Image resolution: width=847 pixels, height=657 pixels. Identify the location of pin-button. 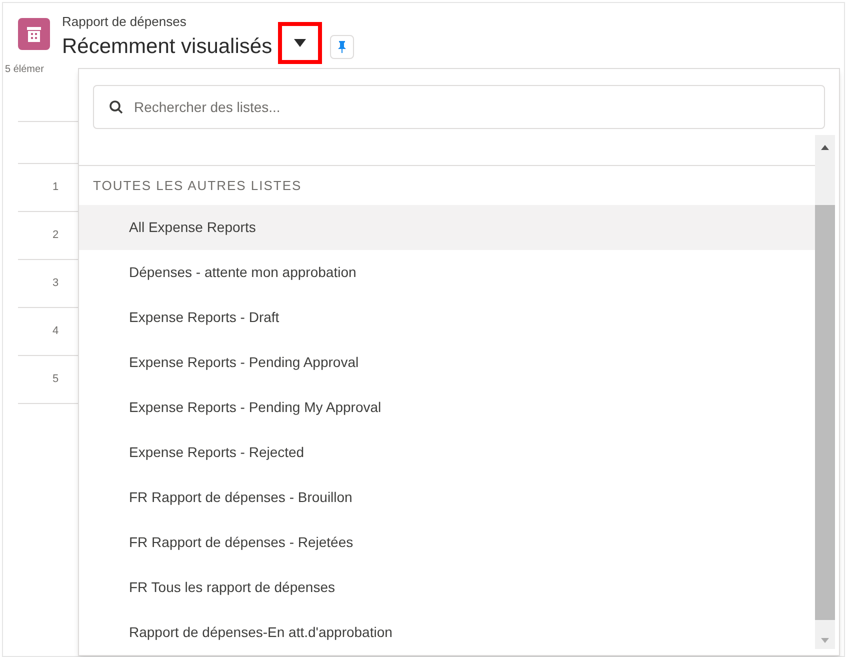
(342, 47).